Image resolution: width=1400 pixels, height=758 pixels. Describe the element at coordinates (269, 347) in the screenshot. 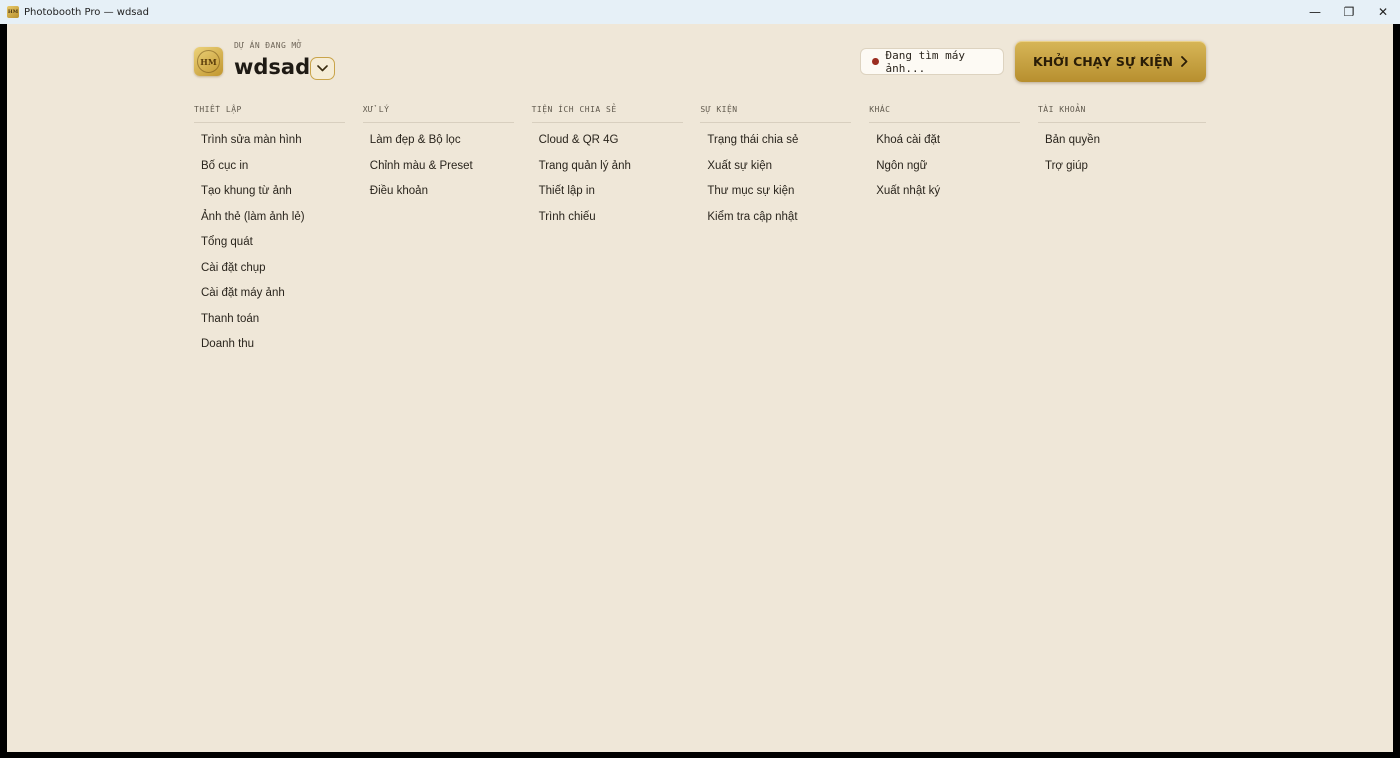

I see `menu-item-doanh-thu: Doanh thu` at that location.